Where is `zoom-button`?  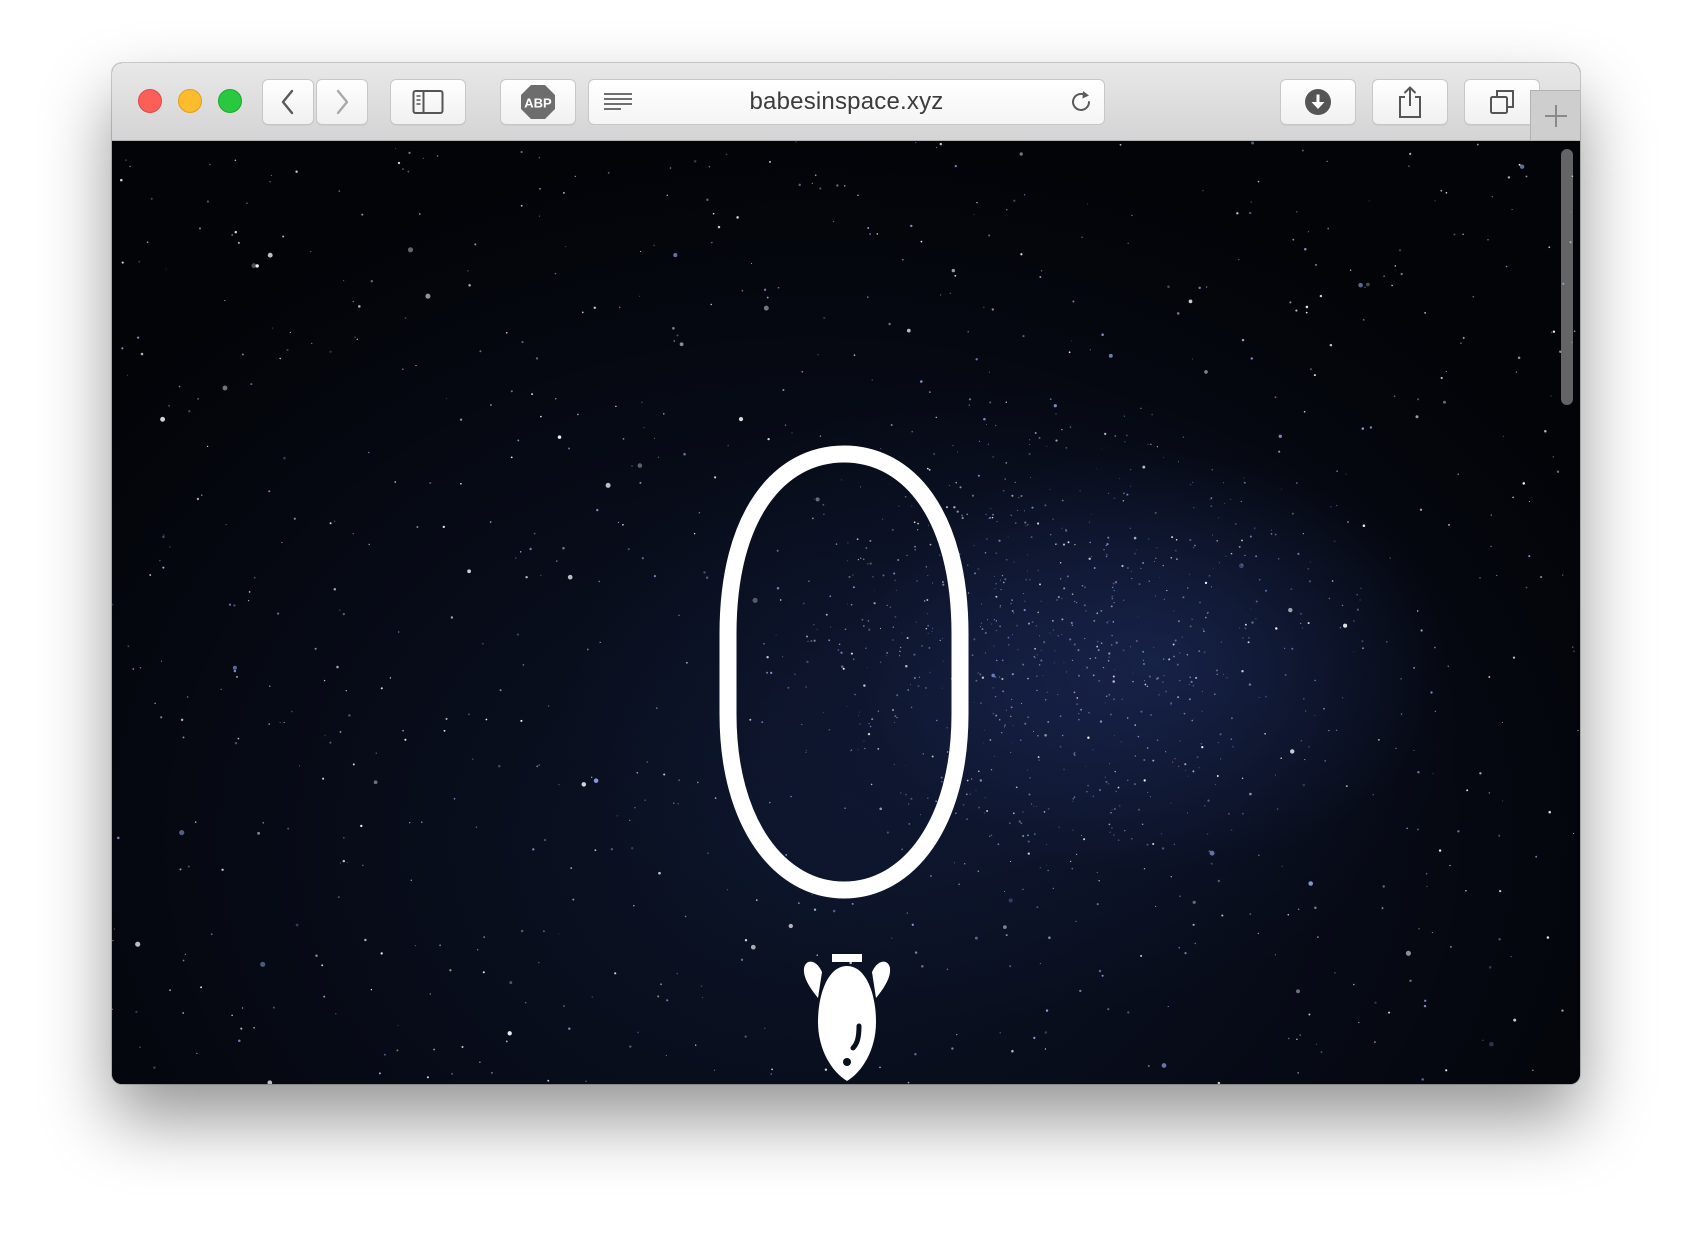 zoom-button is located at coordinates (230, 101).